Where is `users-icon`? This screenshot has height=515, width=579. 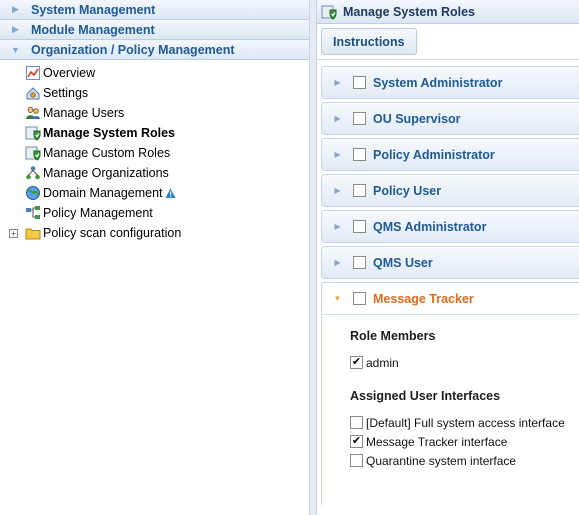 users-icon is located at coordinates (33, 113).